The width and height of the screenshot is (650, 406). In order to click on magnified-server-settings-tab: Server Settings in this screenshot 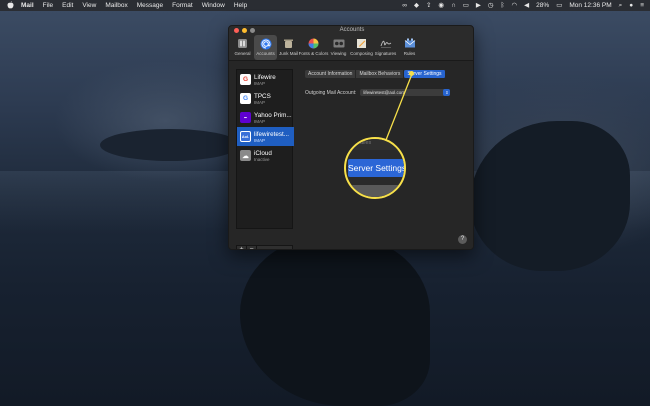, I will do `click(376, 168)`.